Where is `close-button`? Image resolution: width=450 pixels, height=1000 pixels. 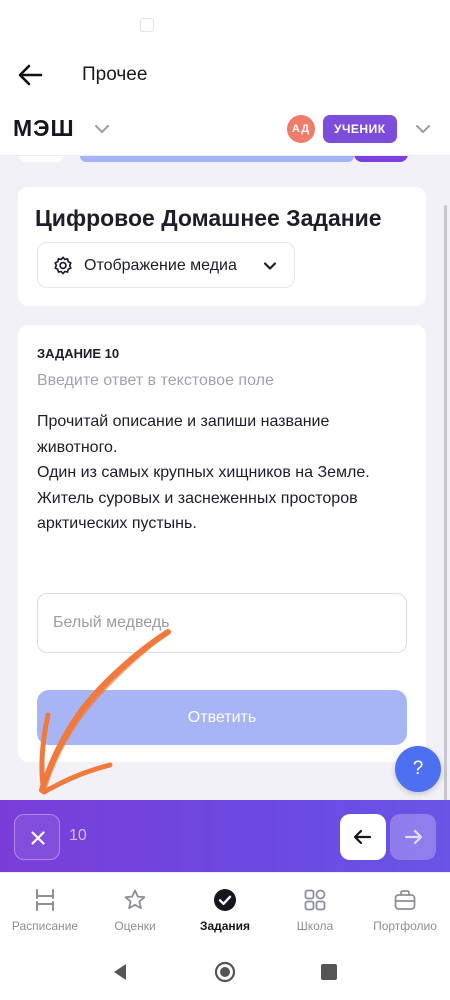
close-button is located at coordinates (37, 837).